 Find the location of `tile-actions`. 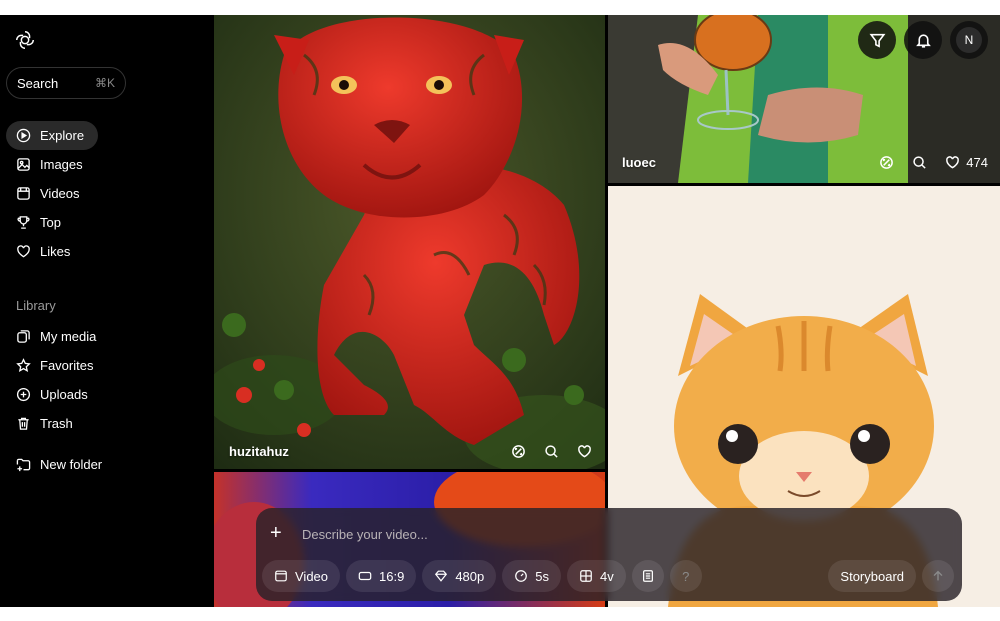

tile-actions is located at coordinates (551, 451).